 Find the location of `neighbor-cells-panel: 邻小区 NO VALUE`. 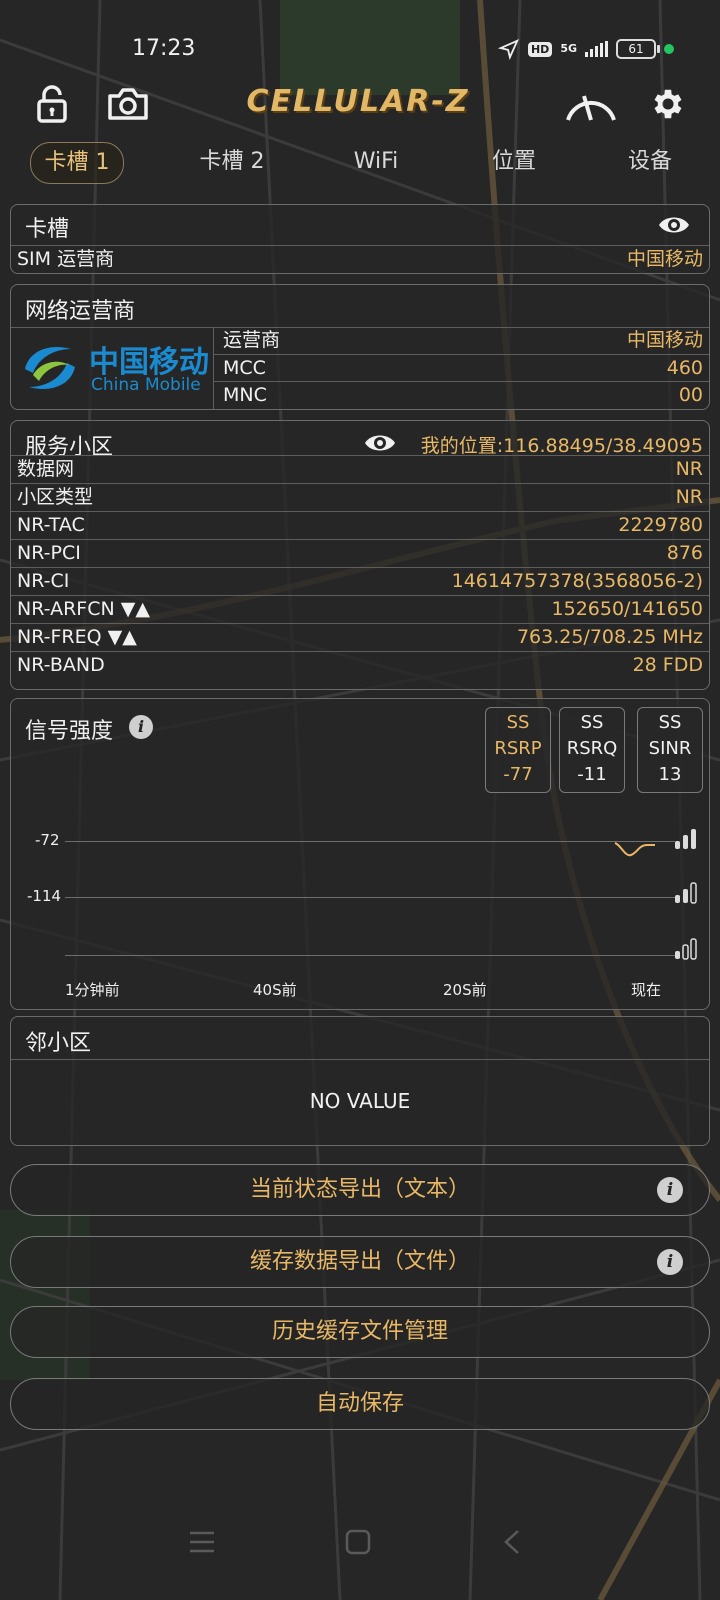

neighbor-cells-panel: 邻小区 NO VALUE is located at coordinates (360, 1081).